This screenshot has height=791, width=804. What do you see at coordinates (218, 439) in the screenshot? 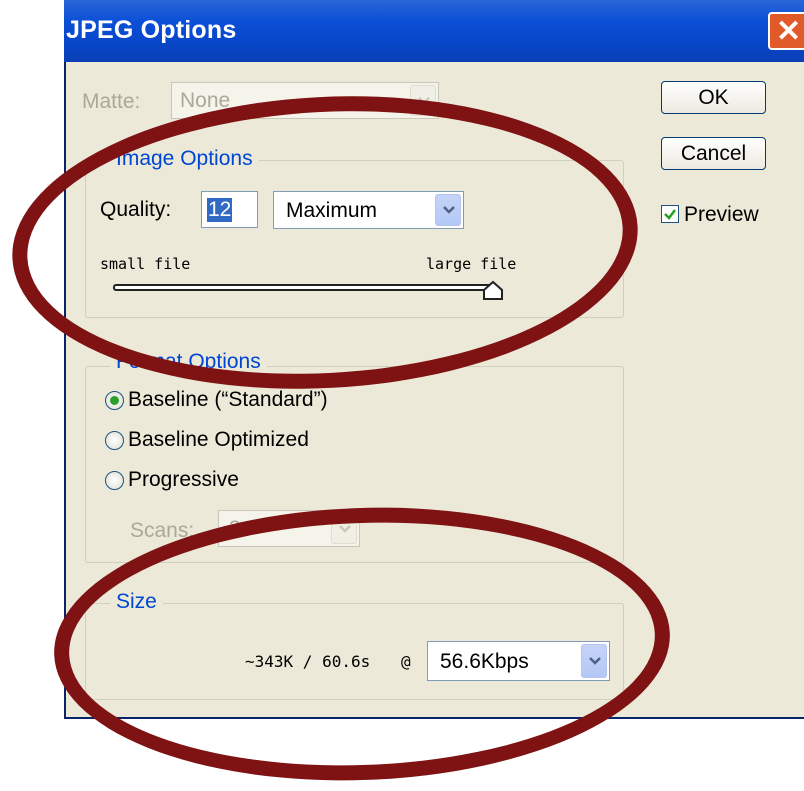
I see `option-baseline-optimized-label: Baseline Optimized` at bounding box center [218, 439].